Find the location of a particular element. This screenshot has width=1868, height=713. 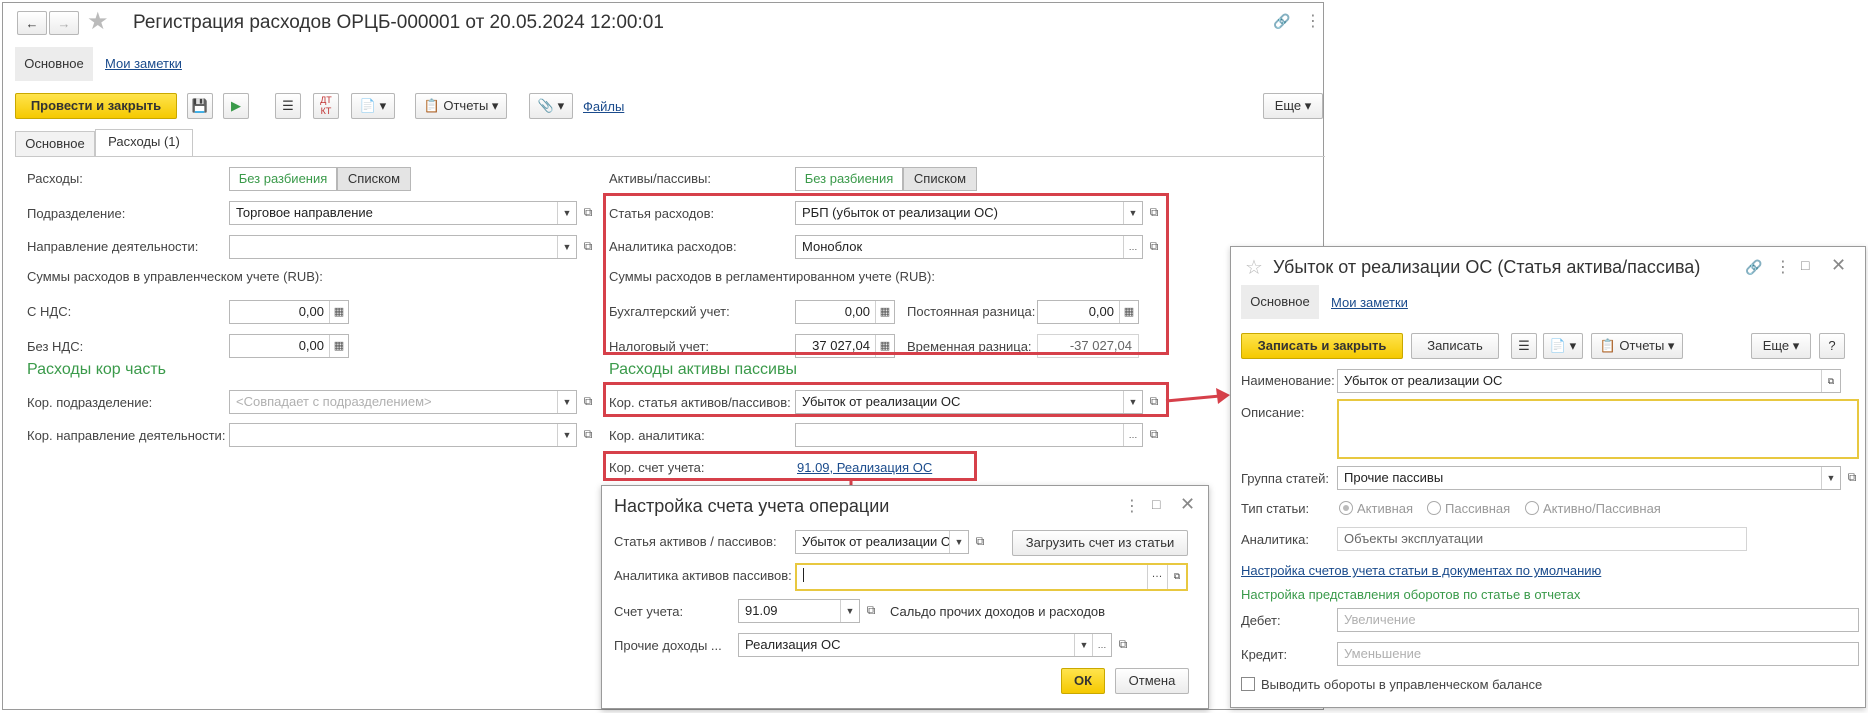

help-button: ? is located at coordinates (1832, 346).